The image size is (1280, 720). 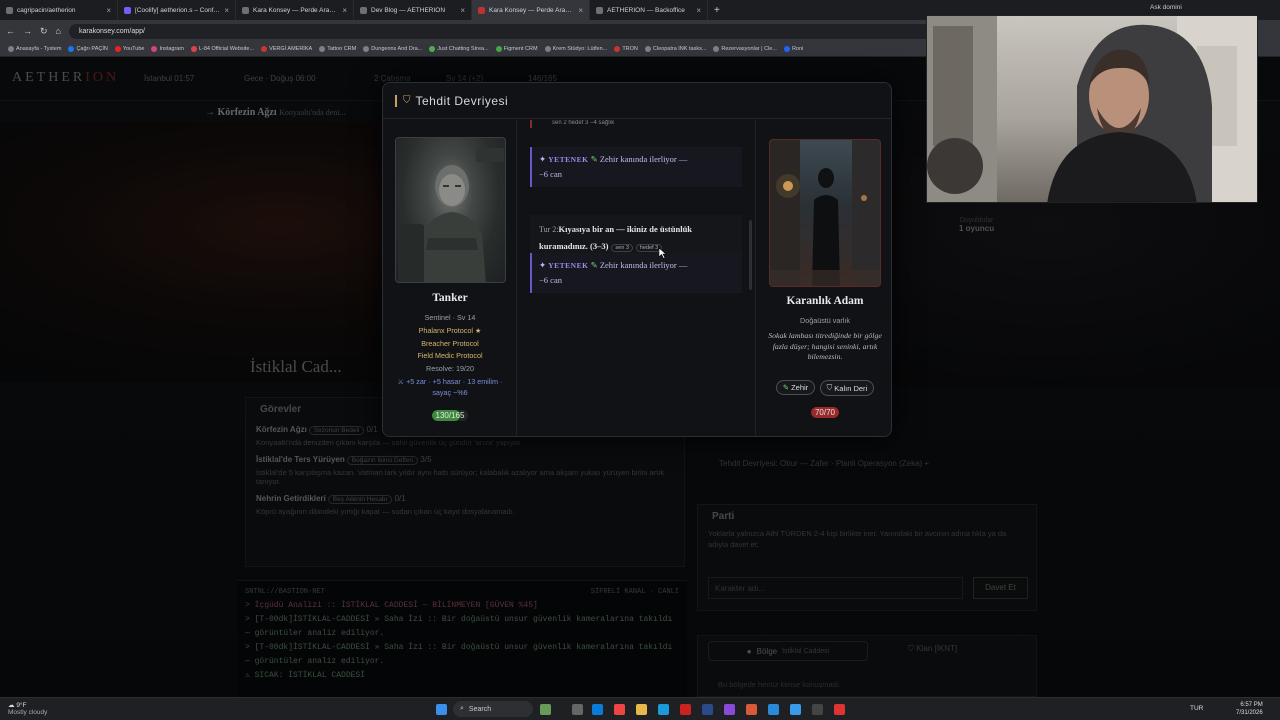 I want to click on facebook-icon, so click(x=71, y=49).